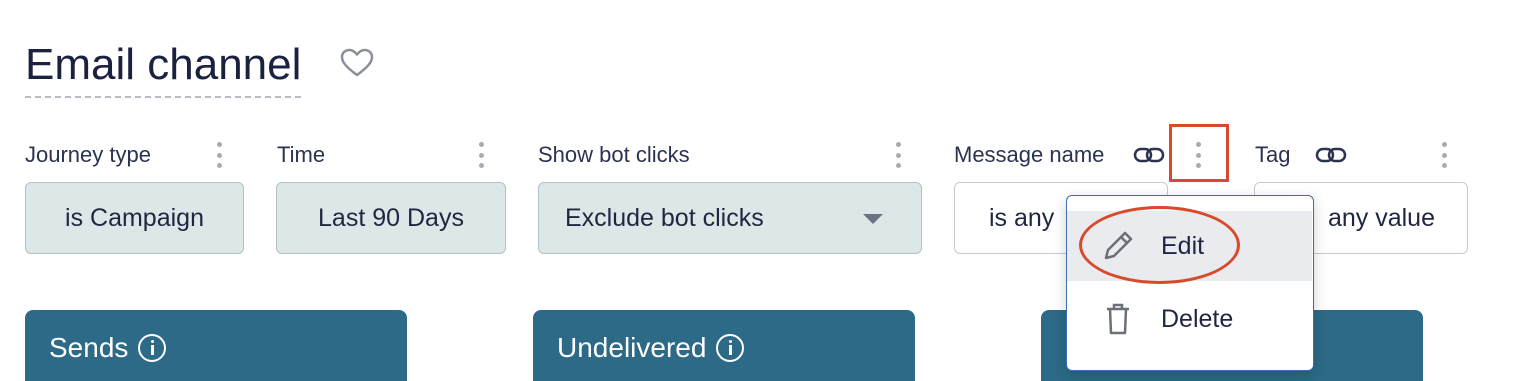 The image size is (1518, 381). Describe the element at coordinates (664, 217) in the screenshot. I see `select-value: Exclude bot clicks` at that location.